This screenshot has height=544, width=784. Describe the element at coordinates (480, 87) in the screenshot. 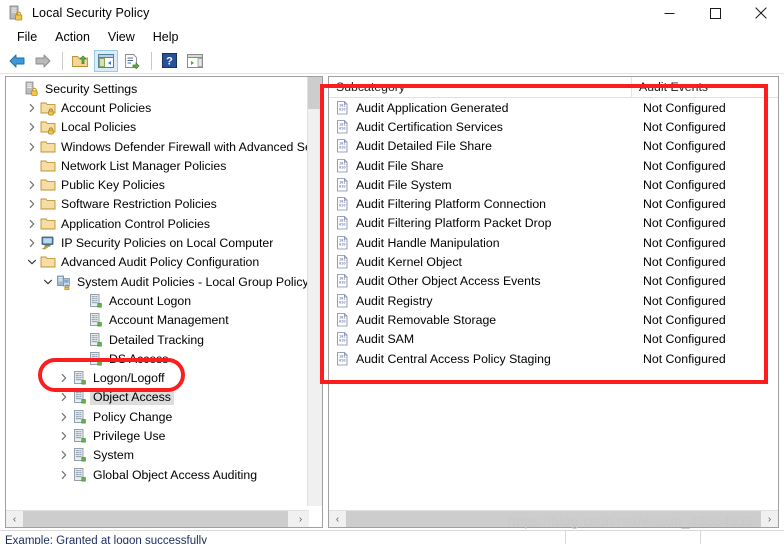

I see `column-header-subcategory: Subcategory` at that location.